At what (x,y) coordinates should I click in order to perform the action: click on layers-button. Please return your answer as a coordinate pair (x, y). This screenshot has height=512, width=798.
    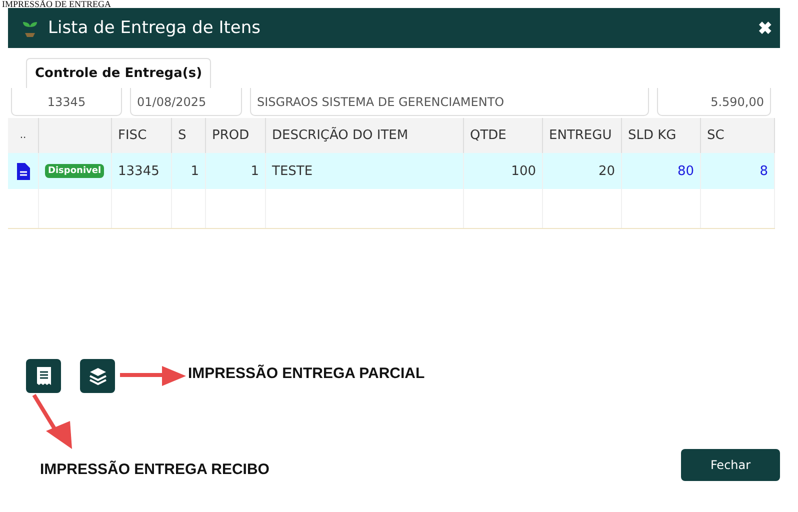
    Looking at the image, I should click on (97, 376).